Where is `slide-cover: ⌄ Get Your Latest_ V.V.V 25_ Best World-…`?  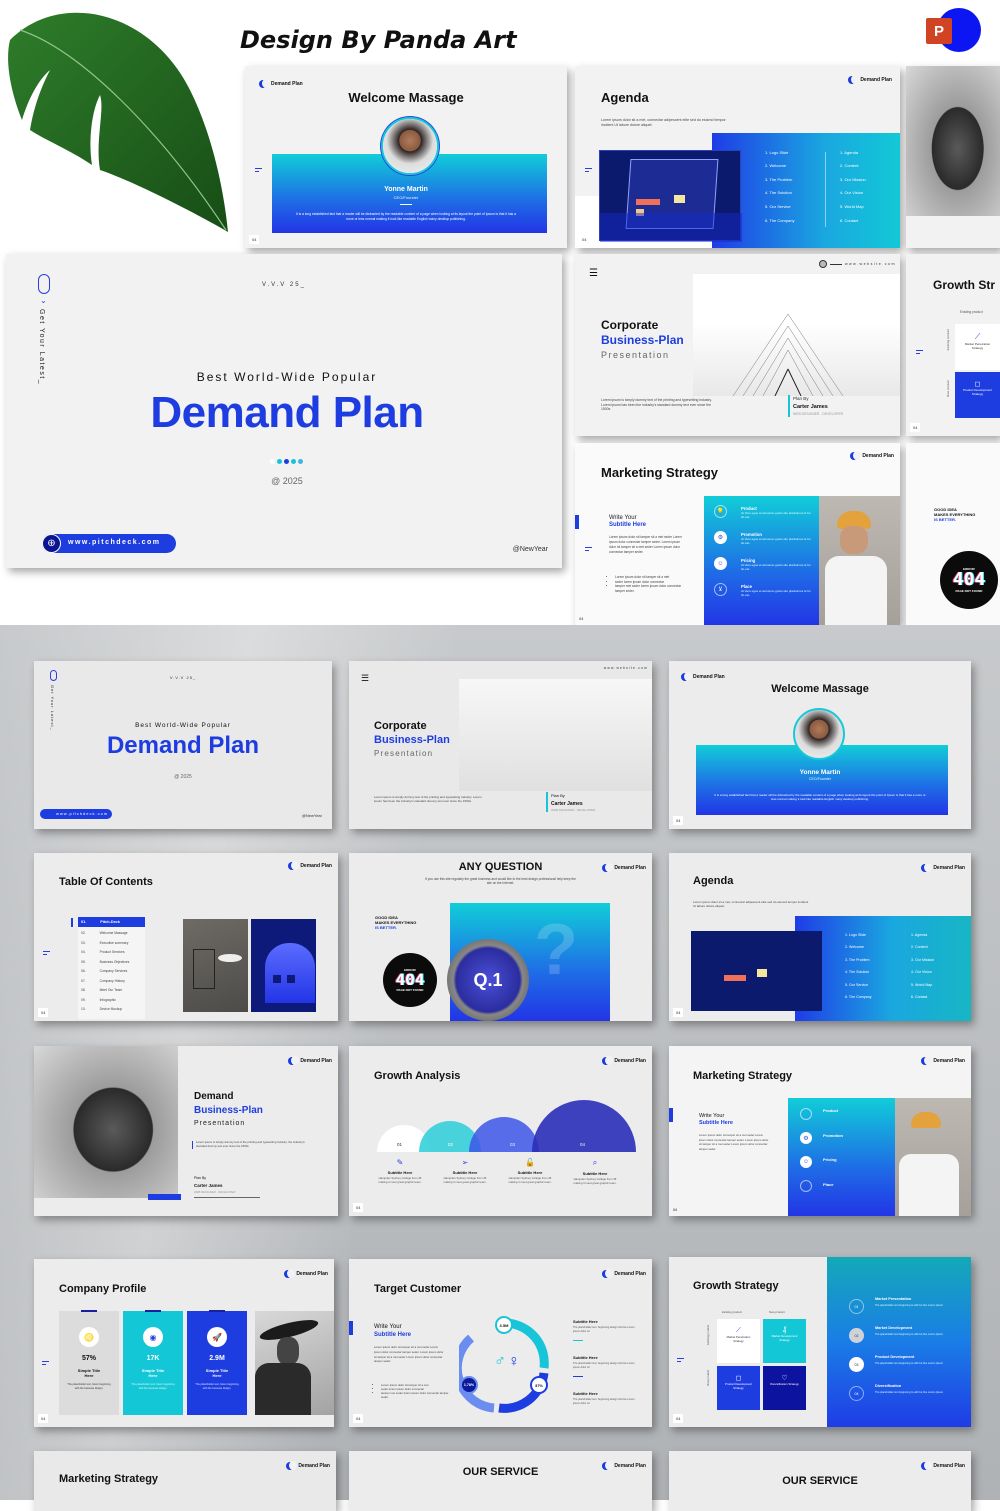
slide-cover: ⌄ Get Your Latest_ V.V.V 25_ Best World-… is located at coordinates (284, 411).